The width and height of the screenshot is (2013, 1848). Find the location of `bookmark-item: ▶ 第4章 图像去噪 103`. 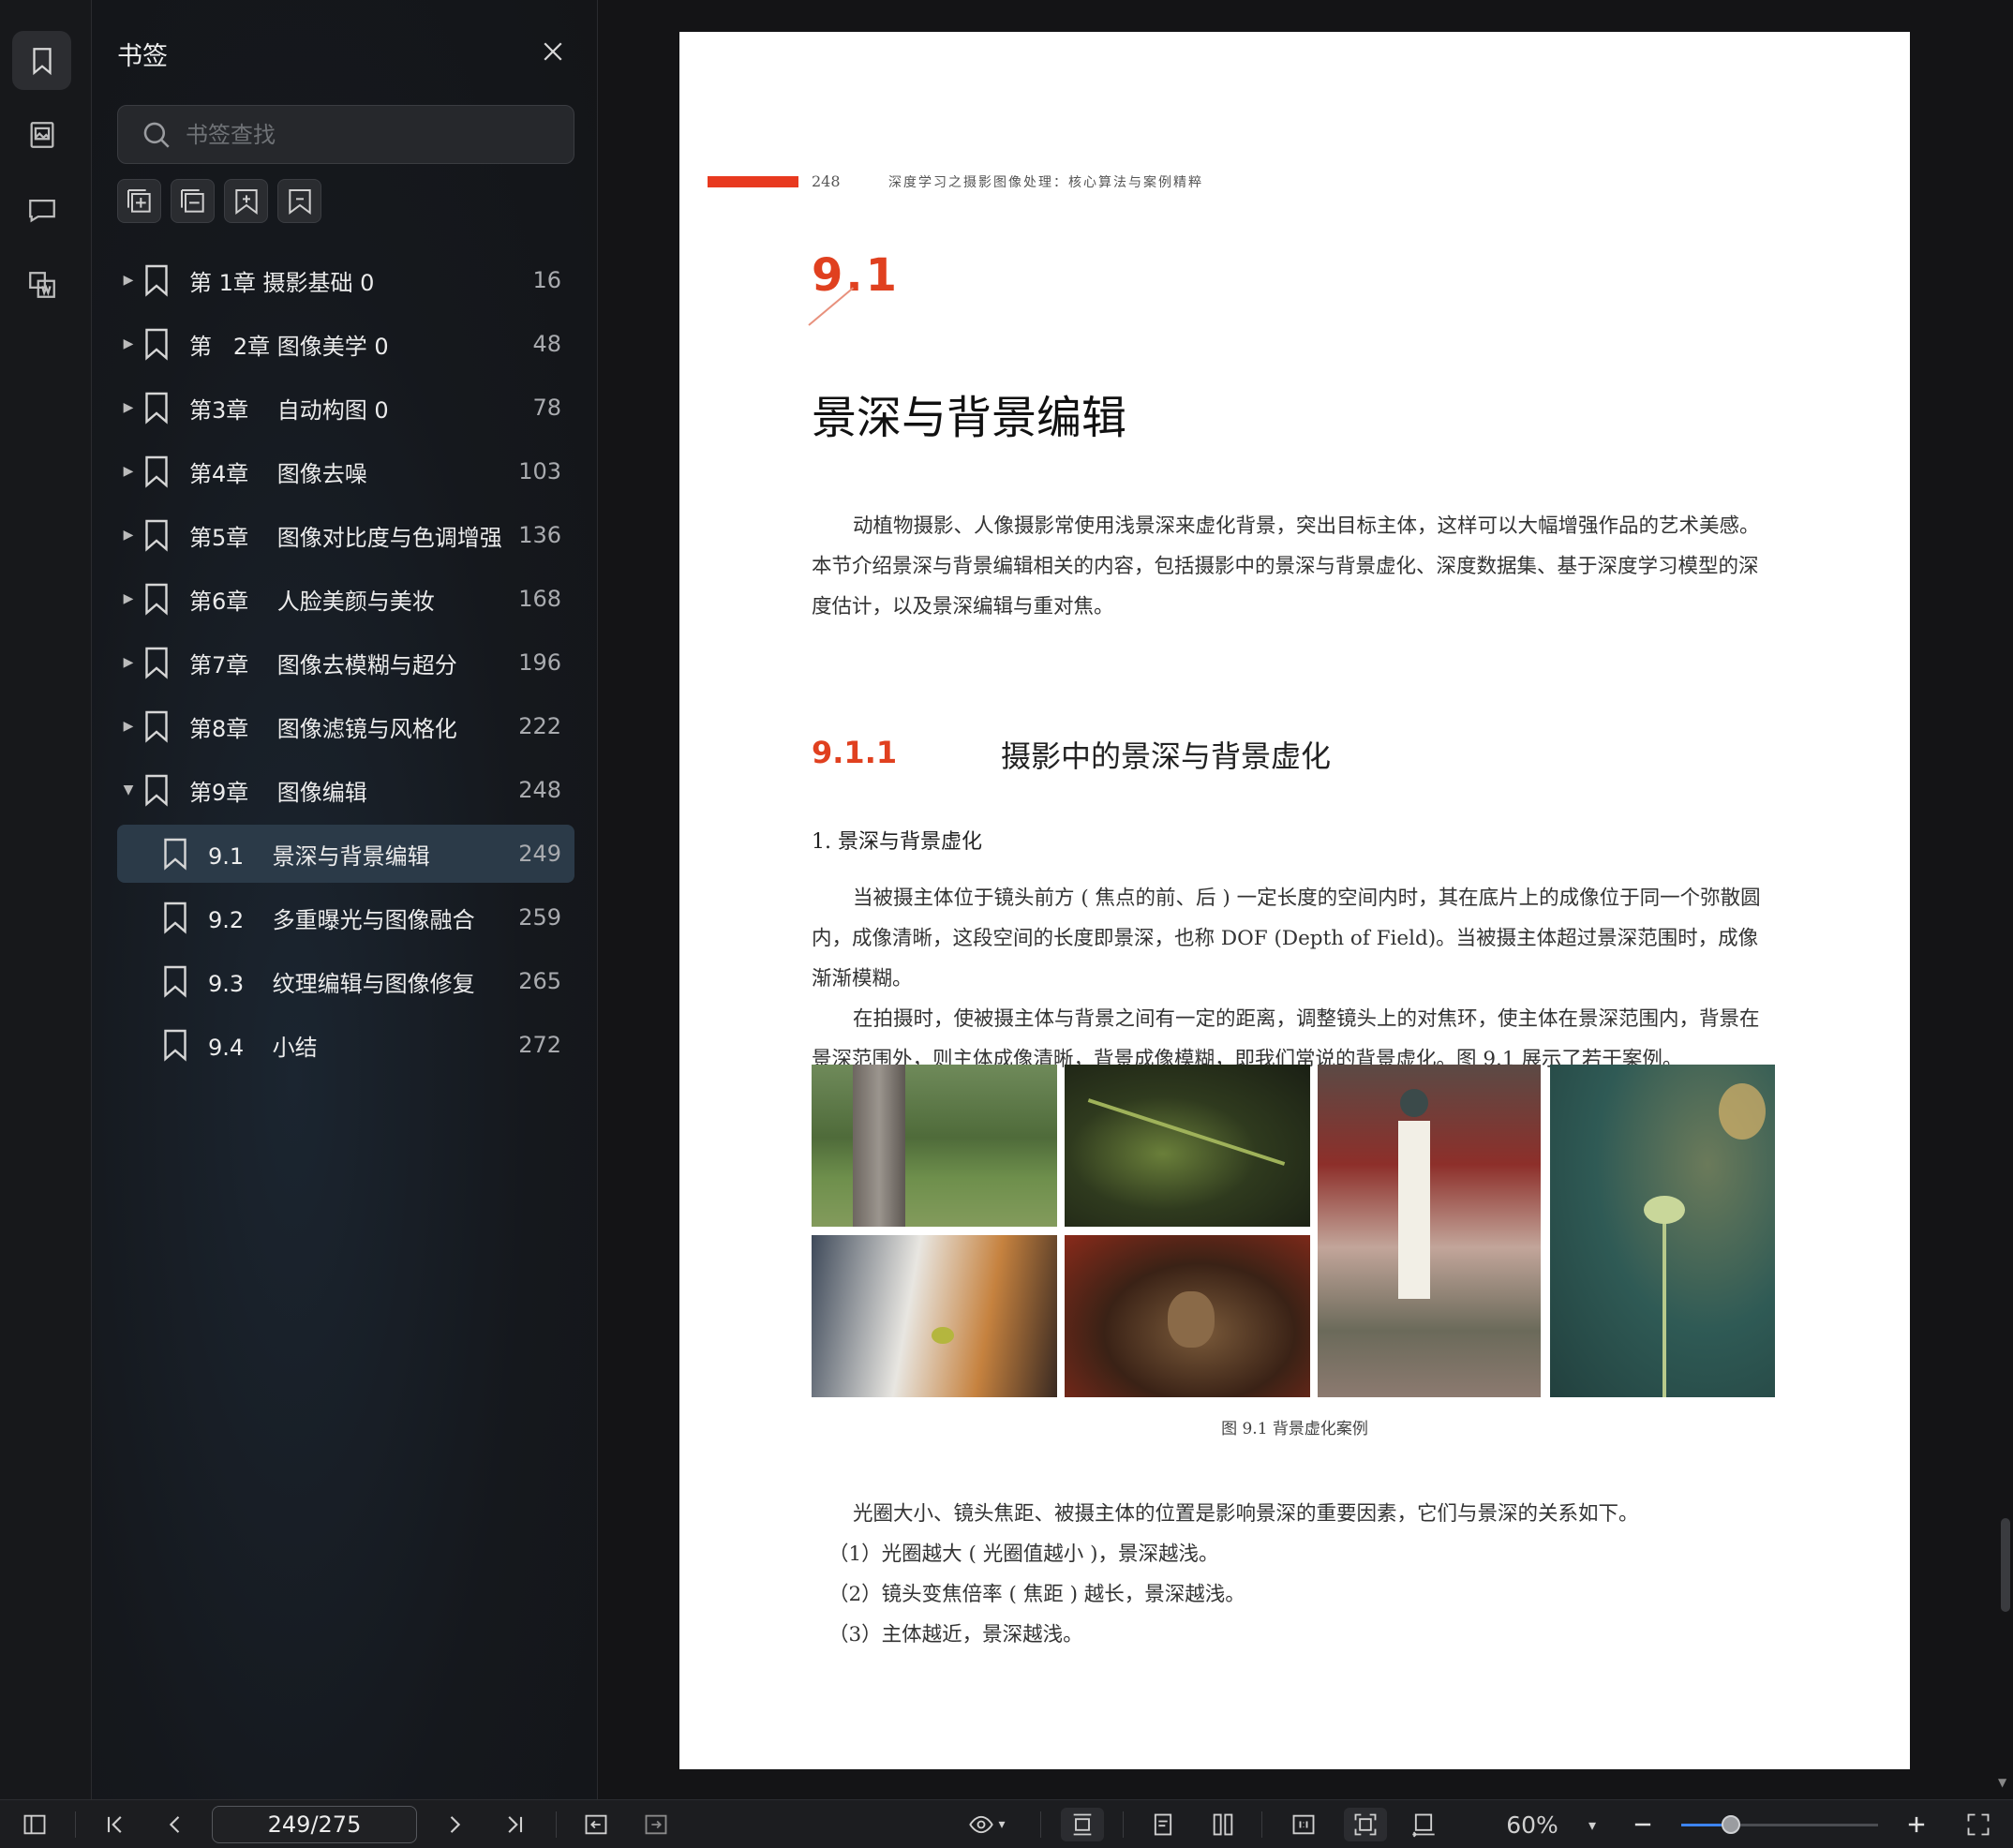

bookmark-item: ▶ 第4章 图像去噪 103 is located at coordinates (345, 471).